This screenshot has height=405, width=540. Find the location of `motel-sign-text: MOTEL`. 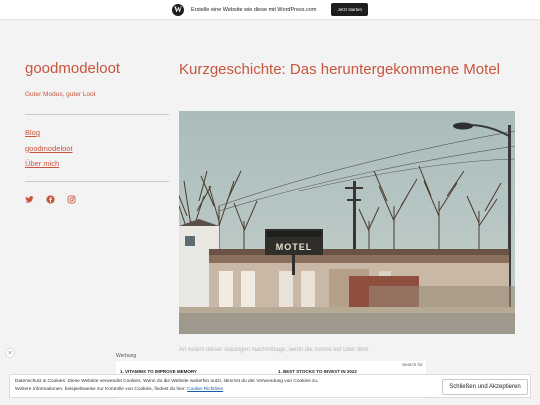

motel-sign-text: MOTEL is located at coordinates (294, 247).